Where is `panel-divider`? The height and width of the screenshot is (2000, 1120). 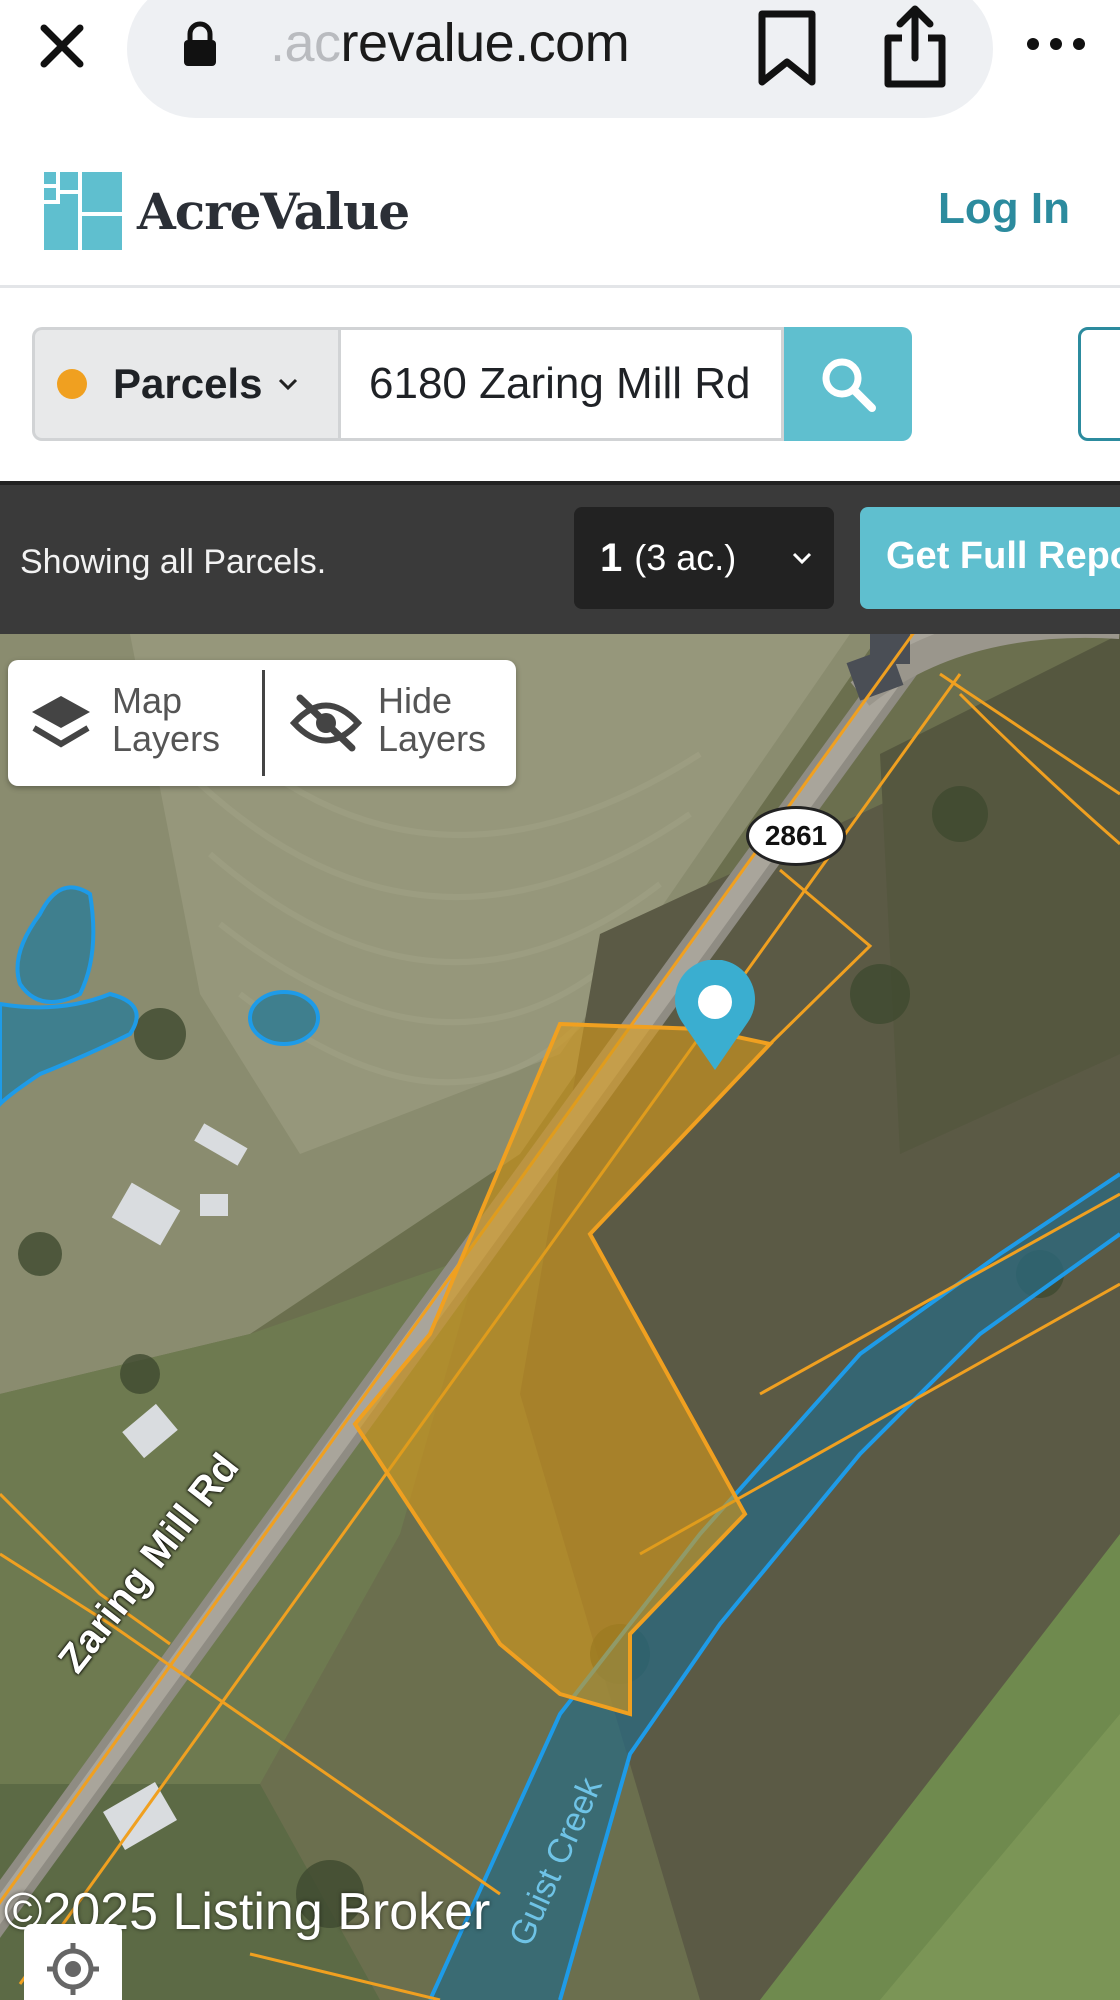
panel-divider is located at coordinates (263, 723).